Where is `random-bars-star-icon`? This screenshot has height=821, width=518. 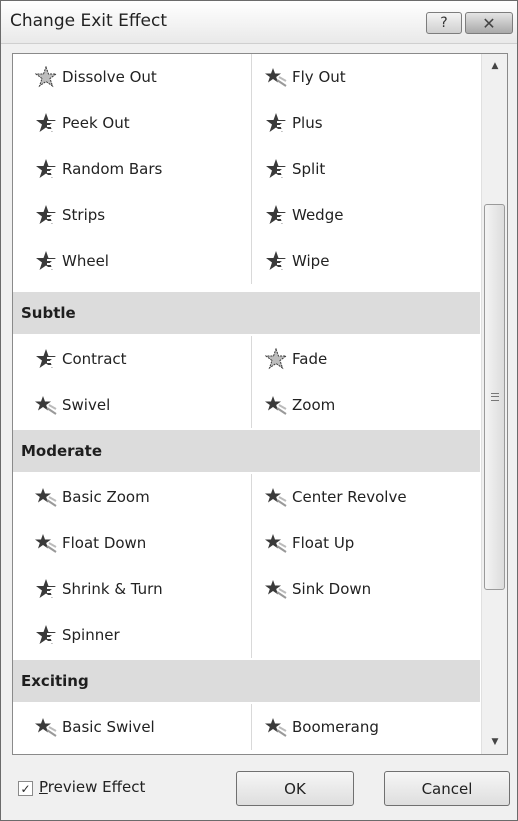 random-bars-star-icon is located at coordinates (46, 169).